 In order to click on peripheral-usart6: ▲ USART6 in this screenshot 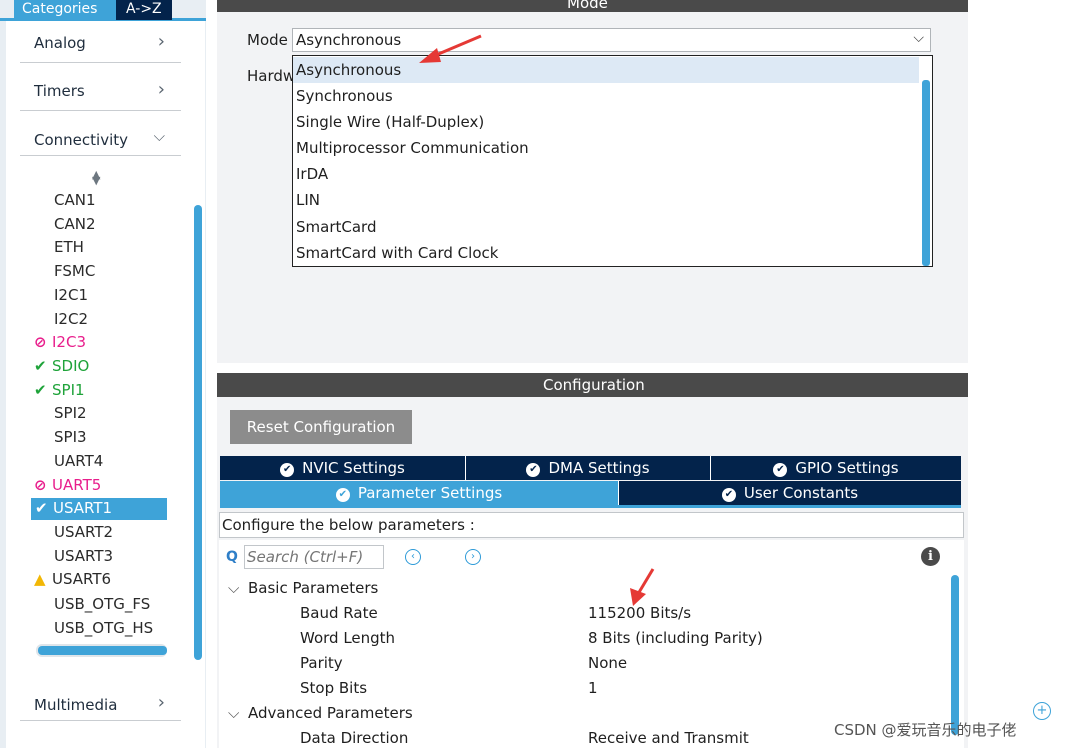, I will do `click(72, 579)`.